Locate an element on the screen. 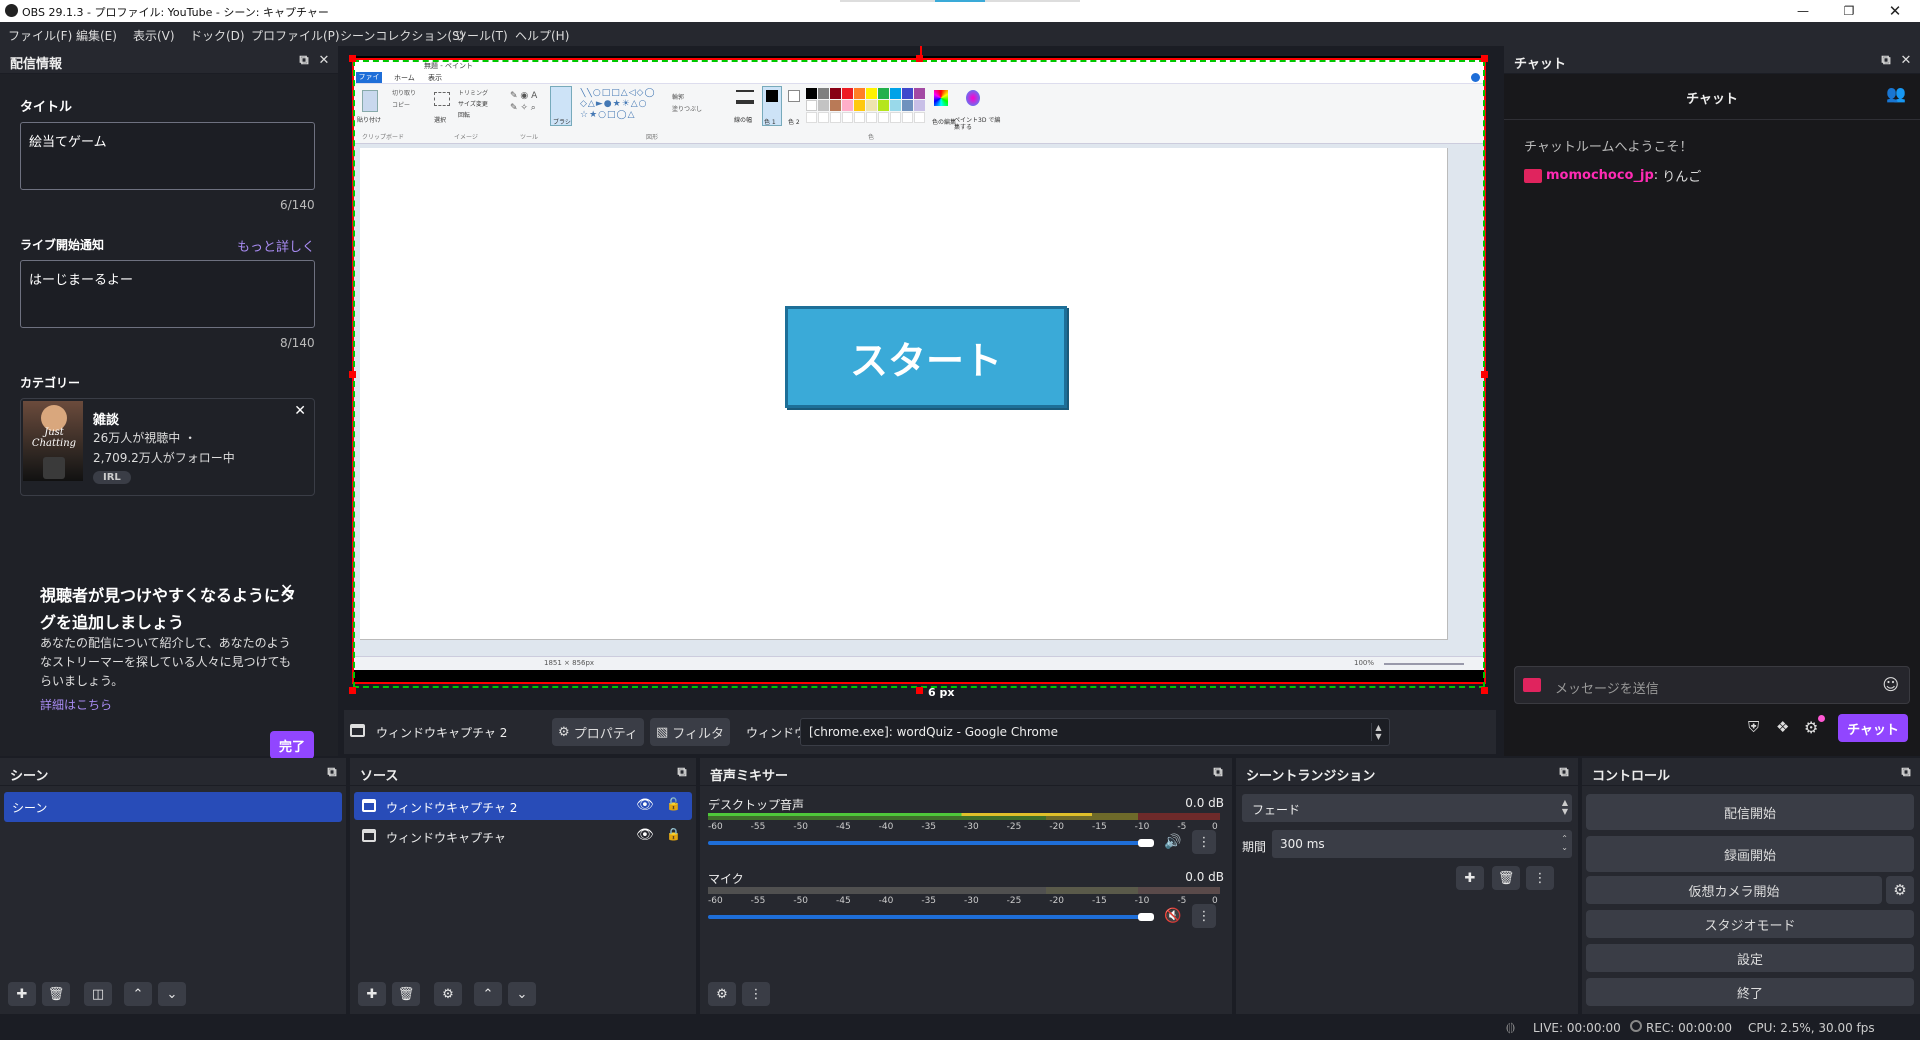  scene-item: シーン is located at coordinates (173, 807).